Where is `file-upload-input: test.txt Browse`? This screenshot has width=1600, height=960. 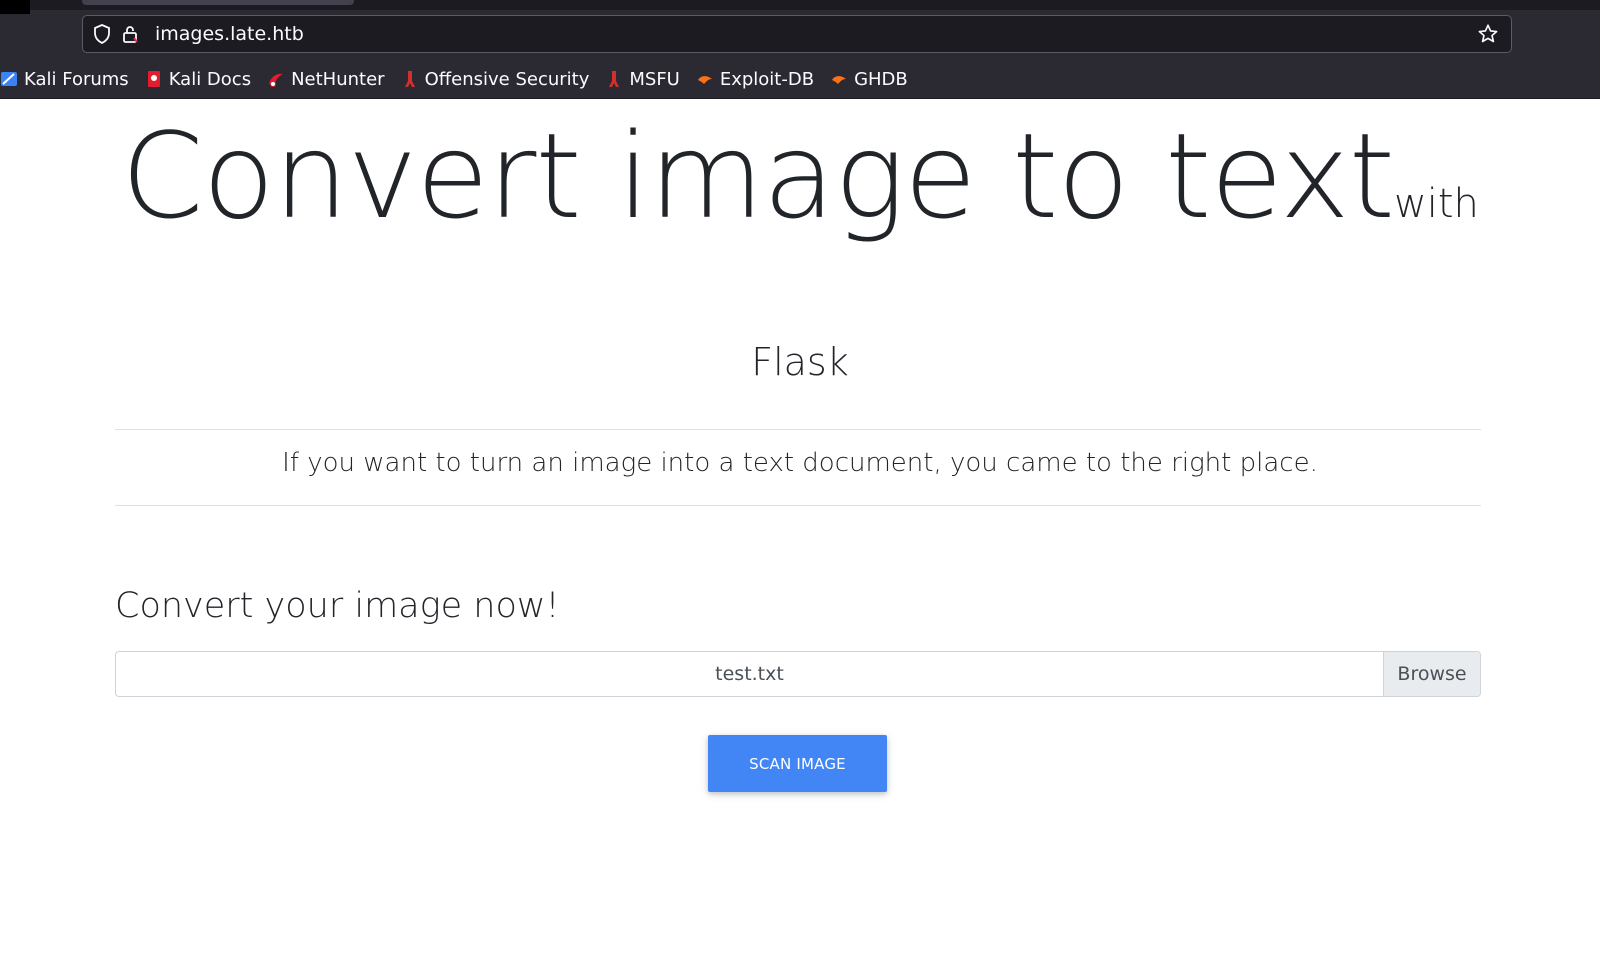 file-upload-input: test.txt Browse is located at coordinates (798, 674).